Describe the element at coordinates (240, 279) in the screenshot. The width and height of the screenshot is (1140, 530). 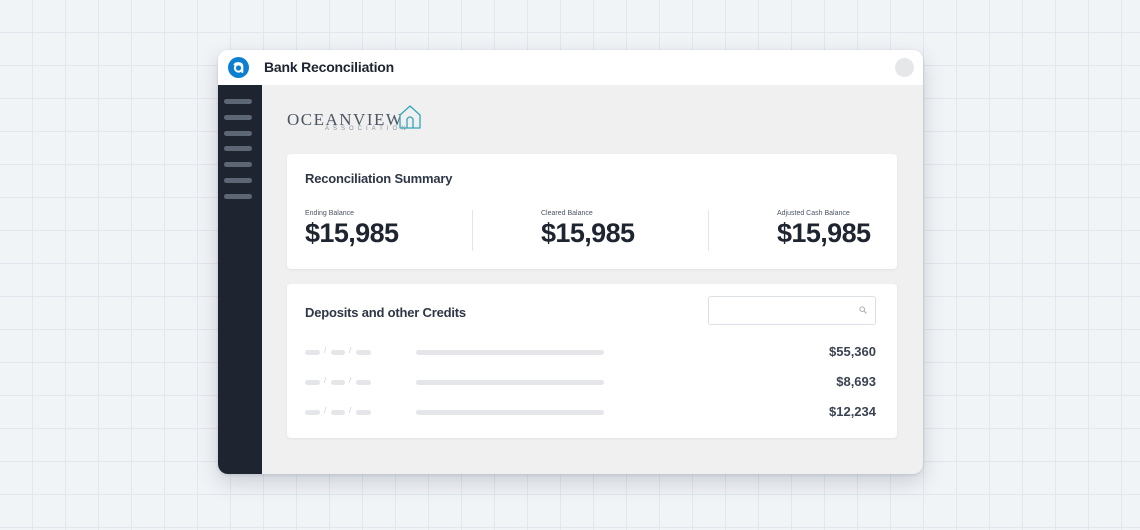
I see `sidebar` at that location.